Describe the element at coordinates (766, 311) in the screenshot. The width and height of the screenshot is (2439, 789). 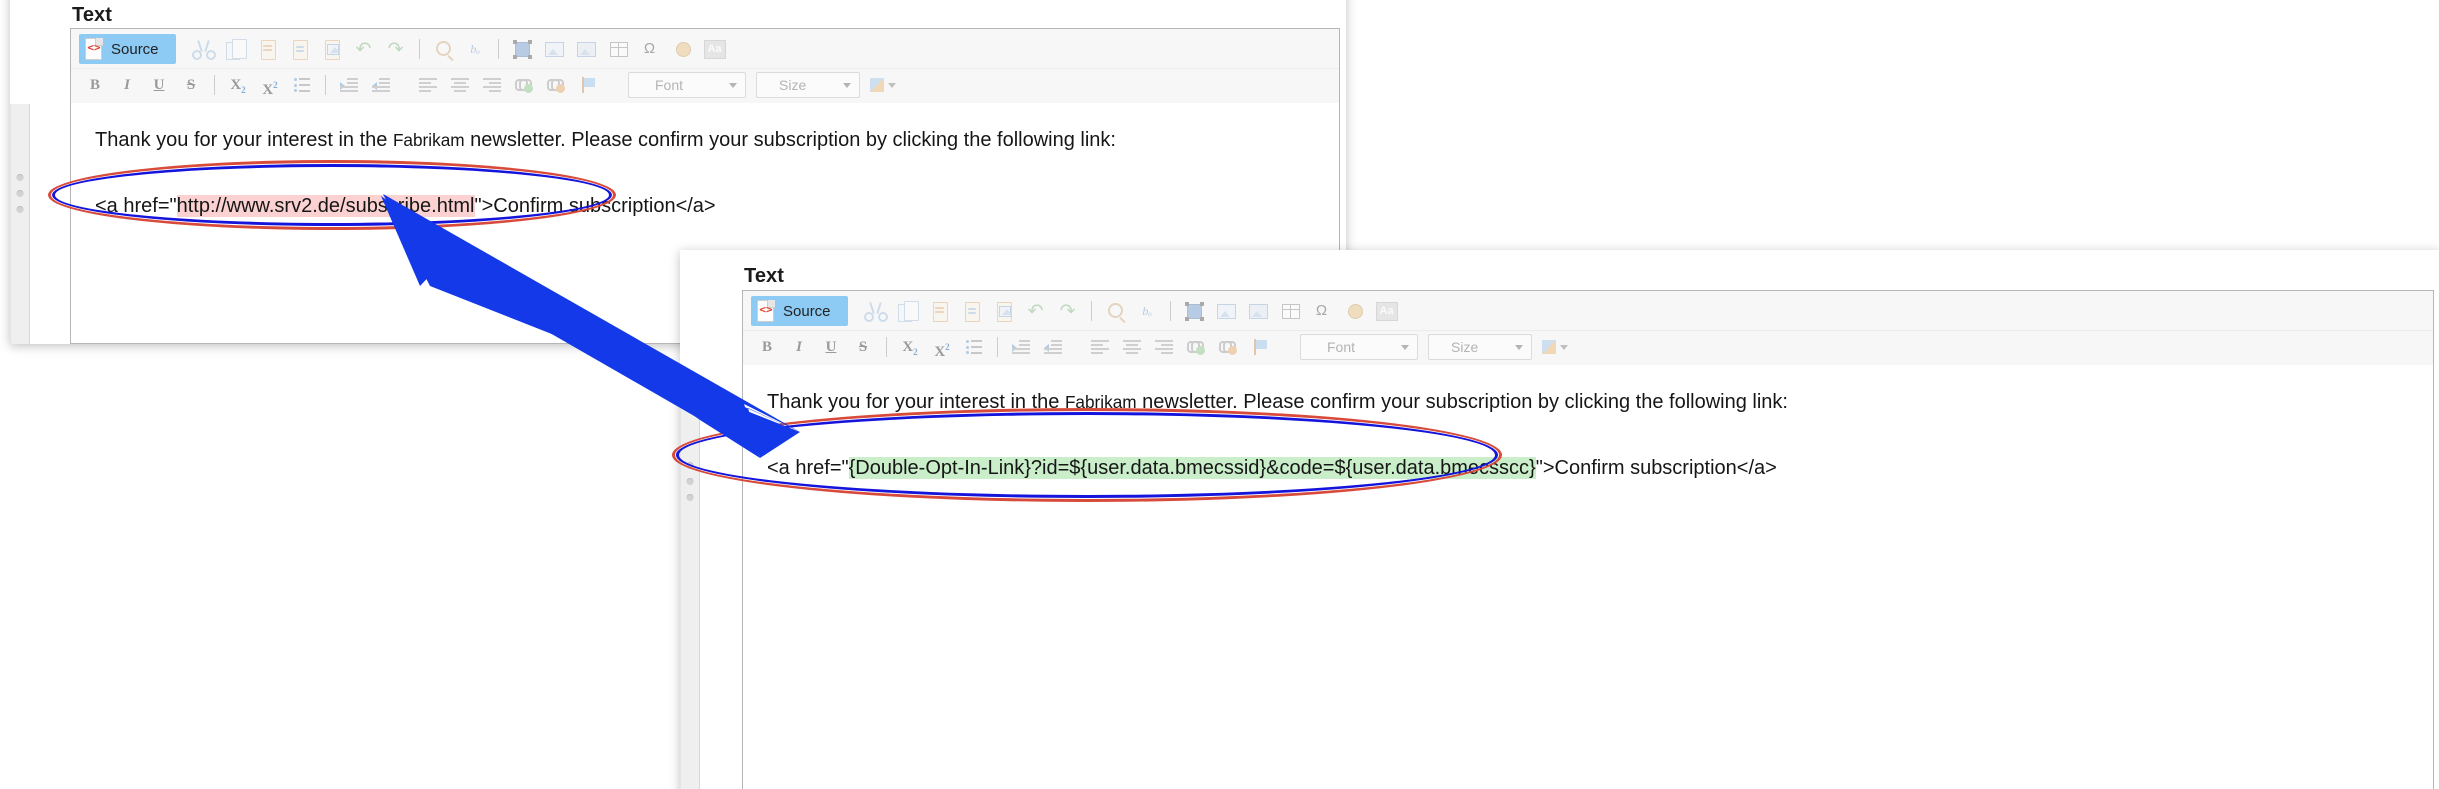
I see `source-code-icon: <>` at that location.